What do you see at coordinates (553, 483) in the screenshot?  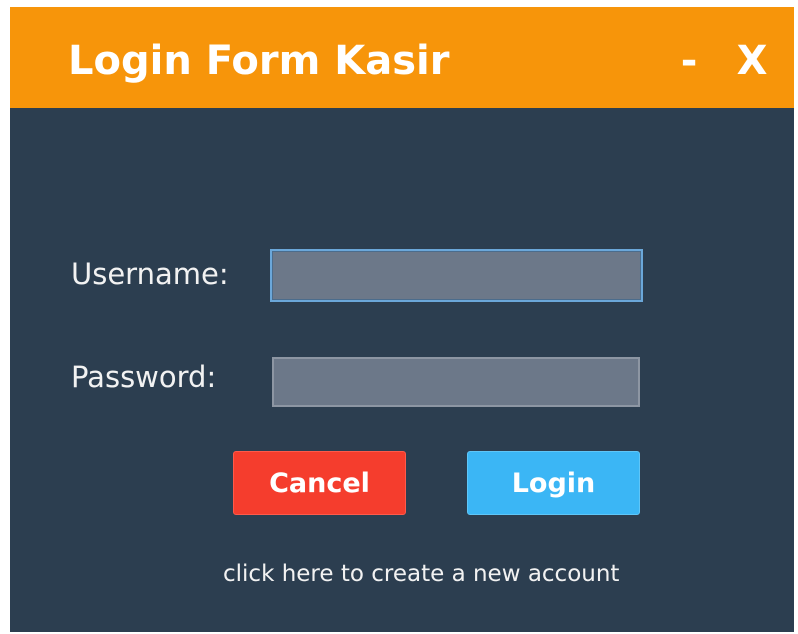 I see `login-button: Login` at bounding box center [553, 483].